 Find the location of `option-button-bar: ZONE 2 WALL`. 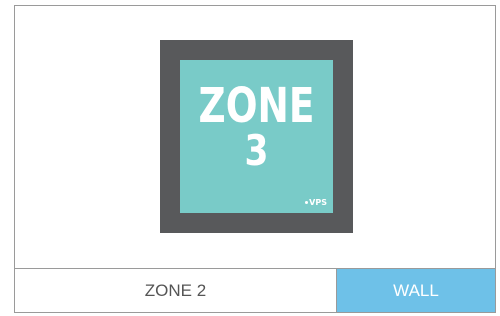

option-button-bar: ZONE 2 WALL is located at coordinates (255, 290).